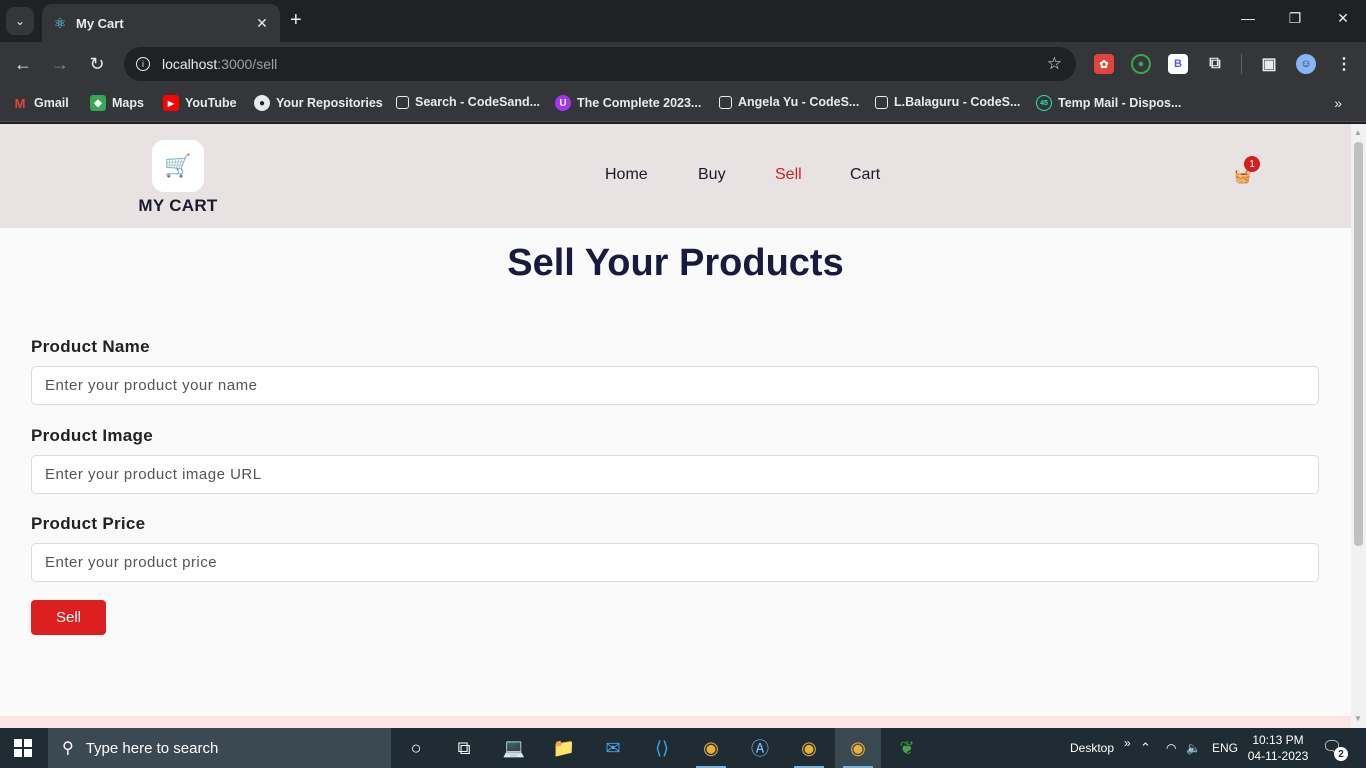 Image resolution: width=1366 pixels, height=768 pixels. What do you see at coordinates (296, 20) in the screenshot?
I see `new-tab-button: +` at bounding box center [296, 20].